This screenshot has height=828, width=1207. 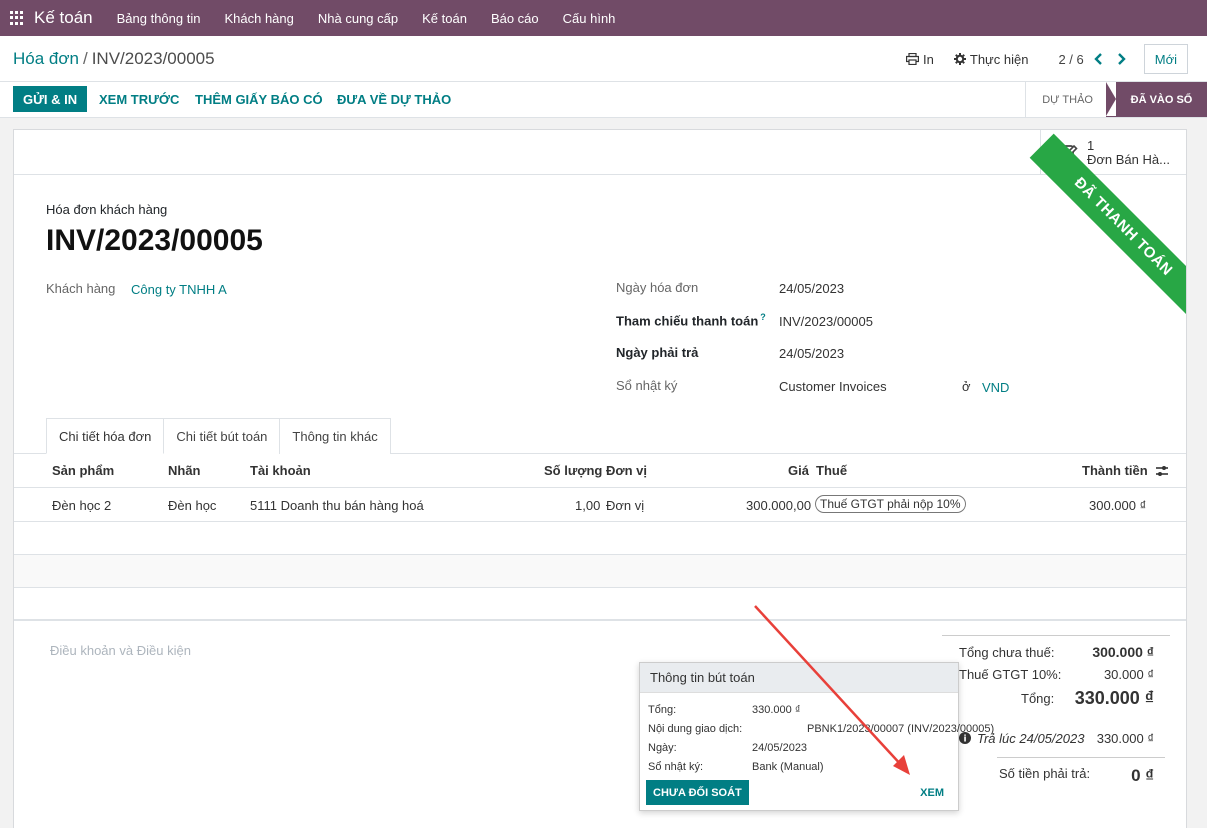 I want to click on total-label: Tổng:, so click(x=1038, y=698).